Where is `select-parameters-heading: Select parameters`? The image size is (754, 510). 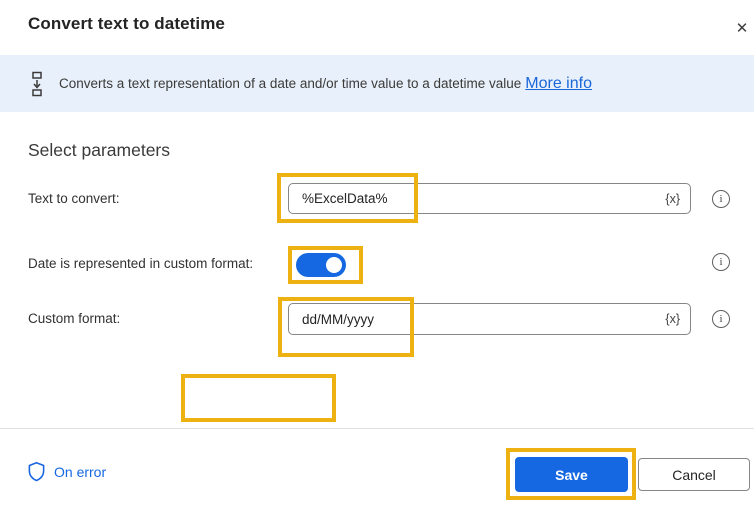 select-parameters-heading: Select parameters is located at coordinates (99, 150).